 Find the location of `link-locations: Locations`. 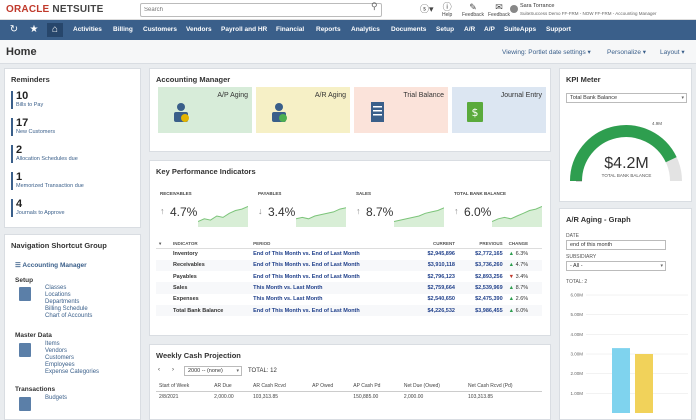

link-locations: Locations is located at coordinates (58, 295).